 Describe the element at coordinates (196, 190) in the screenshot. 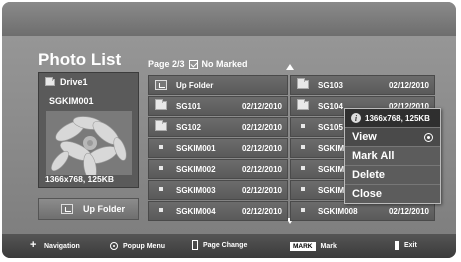

I see `item-name: SGKIM003` at that location.